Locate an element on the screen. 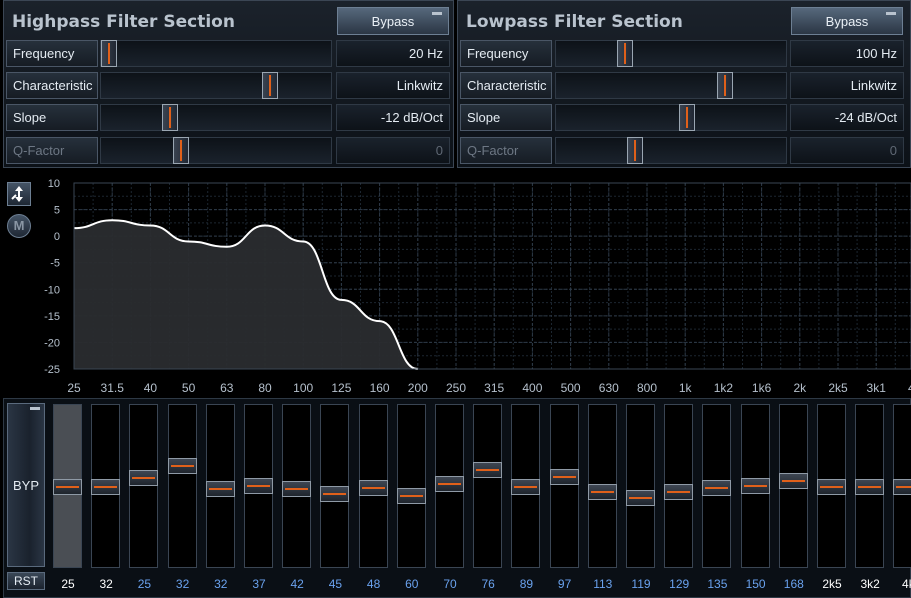 Image resolution: width=911 pixels, height=598 pixels. highpass-title: Highpass Filter Section is located at coordinates (123, 22).